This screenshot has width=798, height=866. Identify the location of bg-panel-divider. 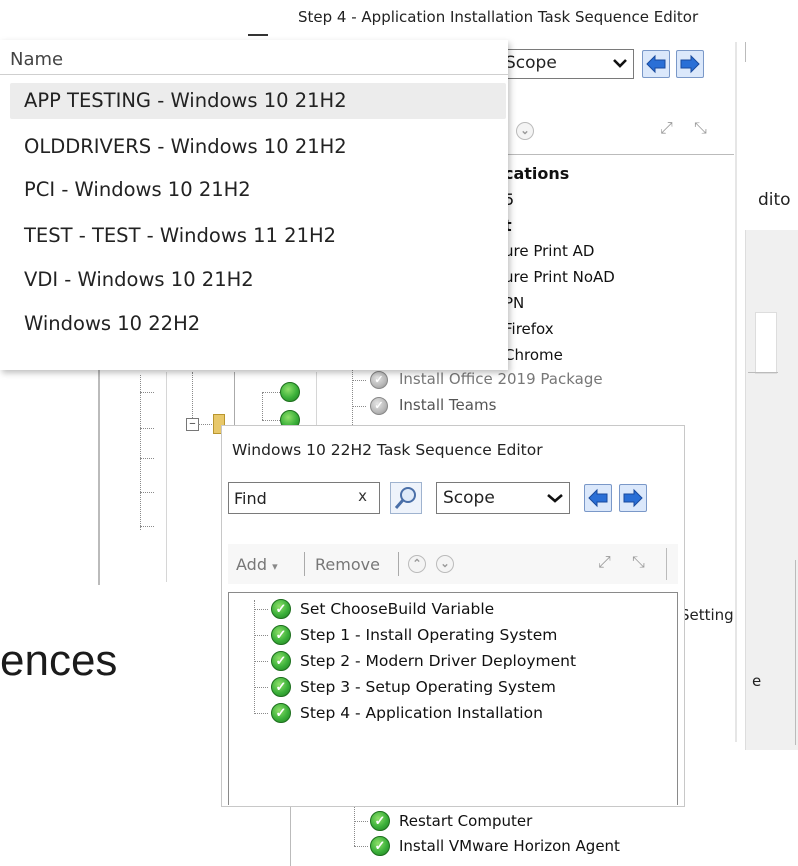
(736, 392).